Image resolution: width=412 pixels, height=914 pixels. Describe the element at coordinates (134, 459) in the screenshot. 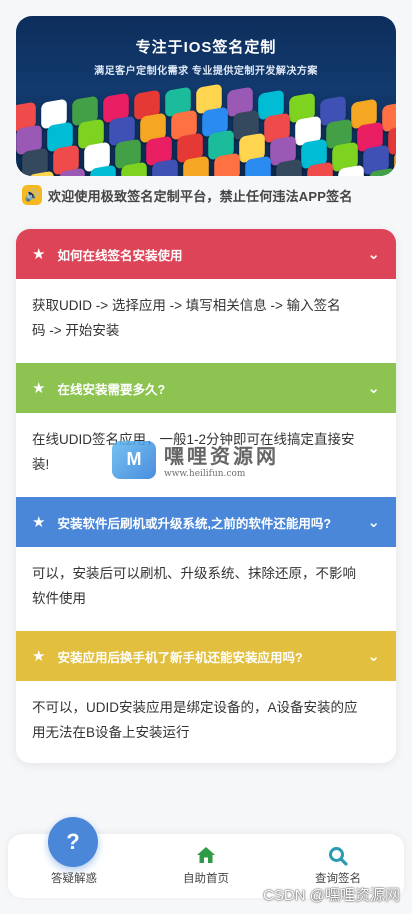

I see `watermark-logo-icon: M` at that location.